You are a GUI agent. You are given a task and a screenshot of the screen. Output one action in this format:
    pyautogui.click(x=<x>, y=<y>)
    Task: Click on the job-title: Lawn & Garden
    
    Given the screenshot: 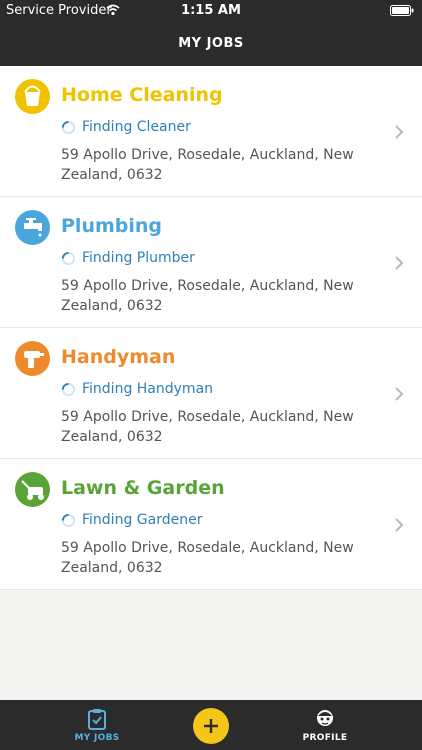 What is the action you would take?
    pyautogui.click(x=143, y=488)
    